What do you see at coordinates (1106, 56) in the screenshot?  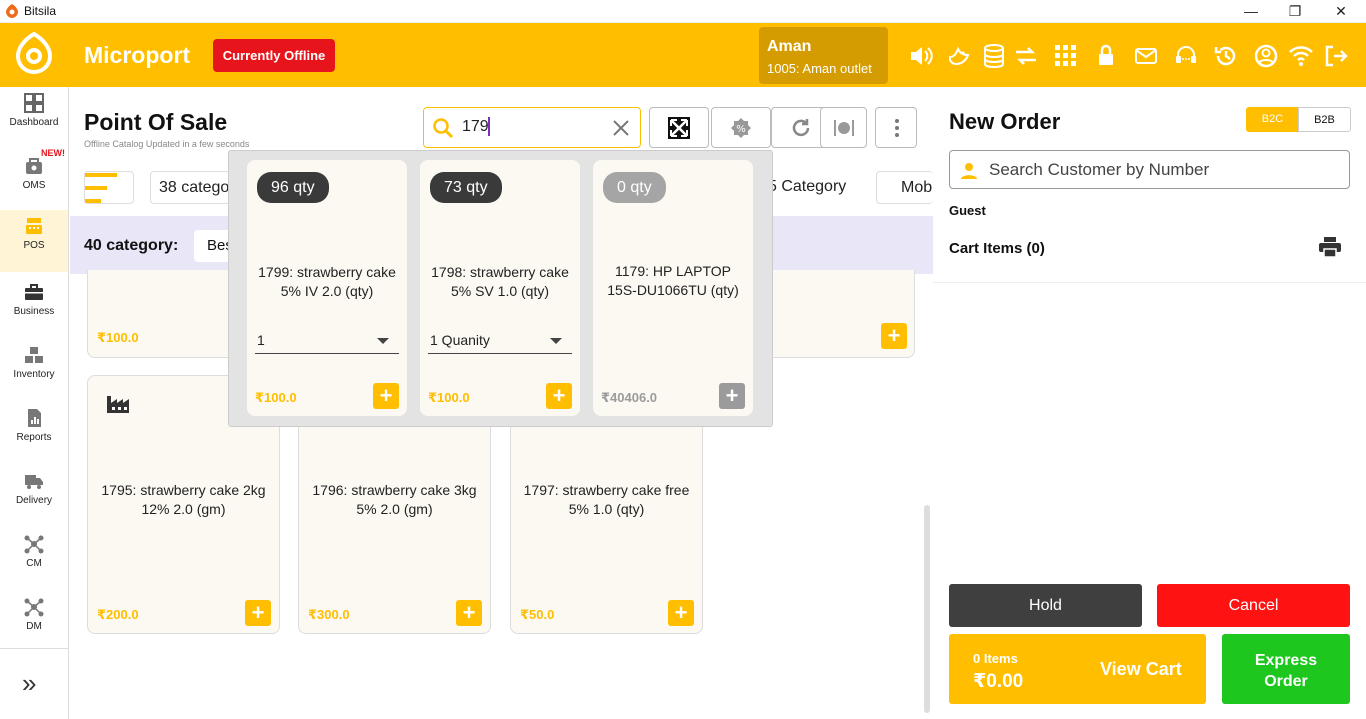 I see `lock-icon` at bounding box center [1106, 56].